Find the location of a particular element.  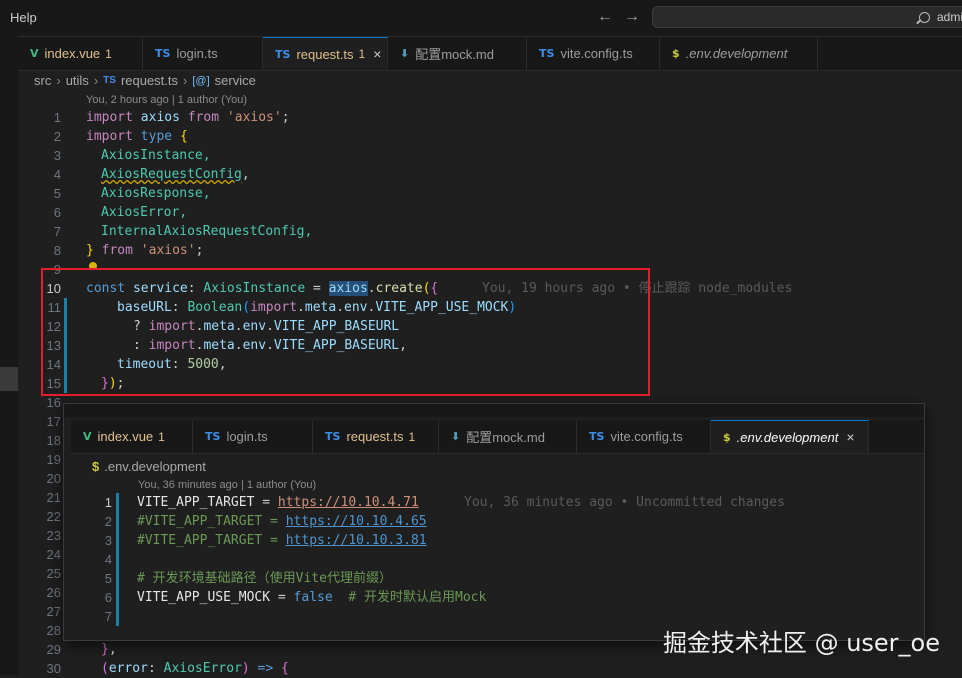

back-arrow-icon: ← is located at coordinates (605, 17).